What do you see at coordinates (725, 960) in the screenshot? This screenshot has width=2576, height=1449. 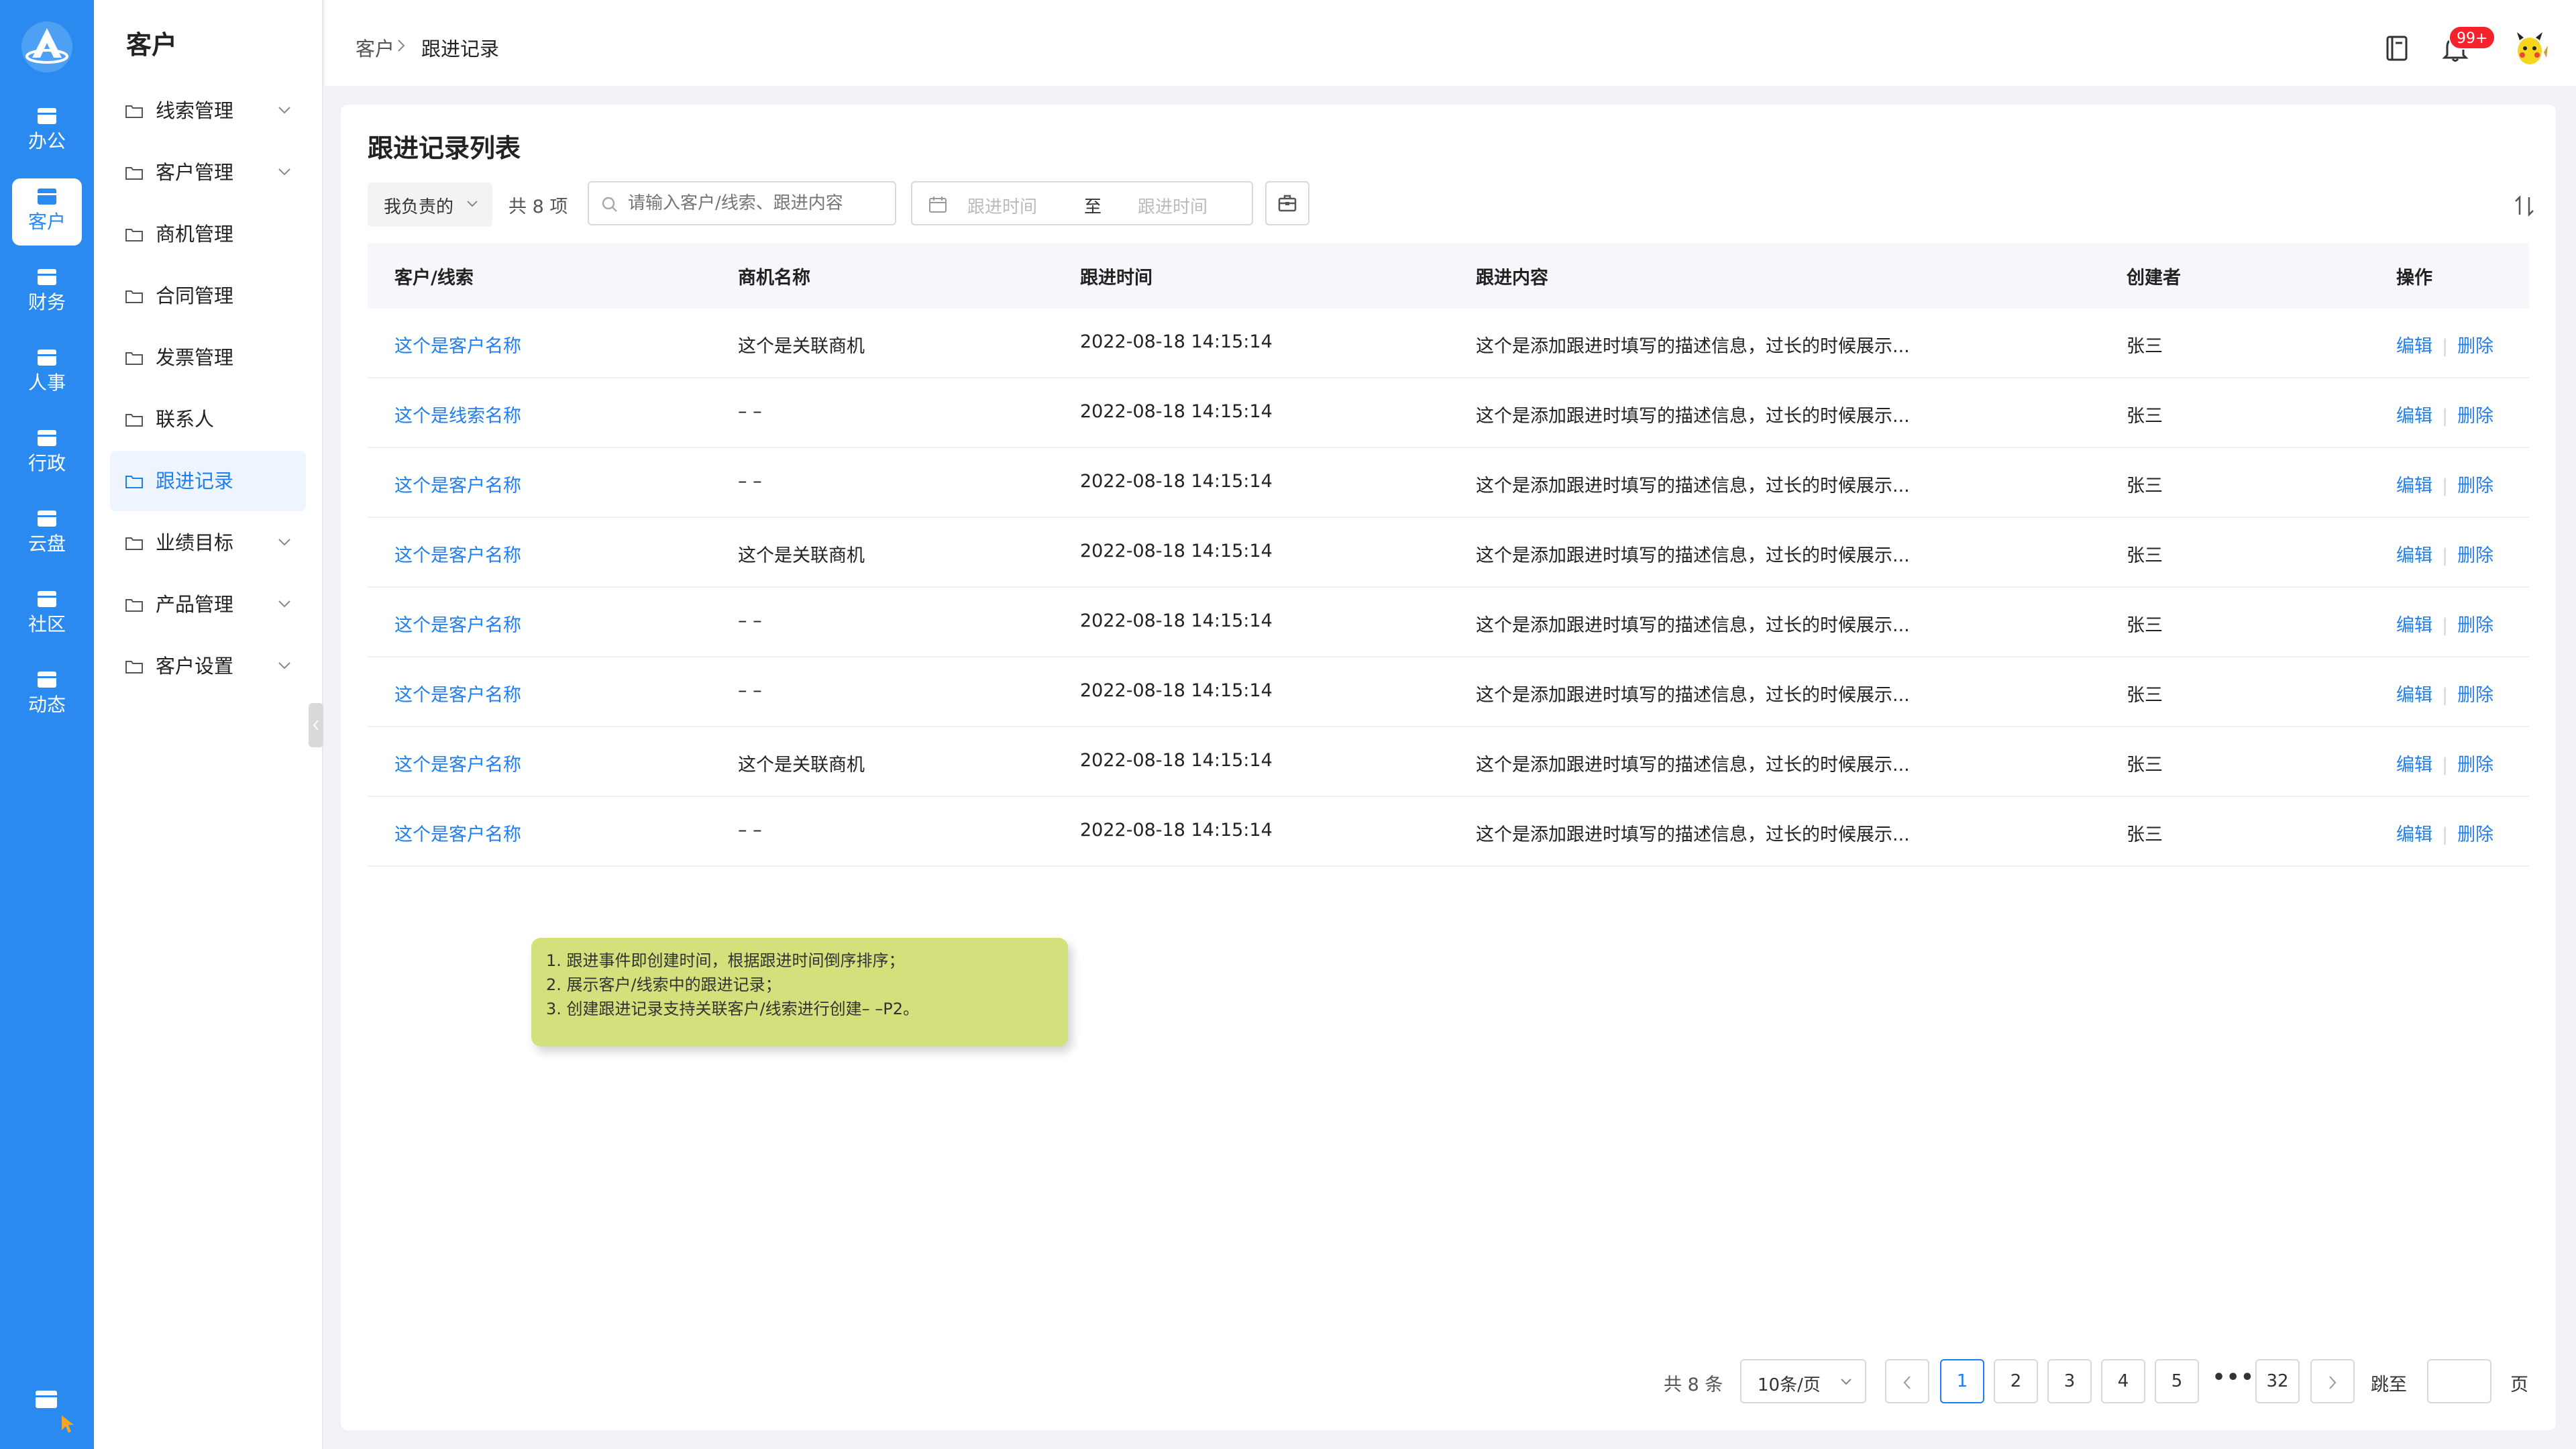 I see `note-line: 1. 跟进事件即创建时间，根据跟进时间倒序排序；` at bounding box center [725, 960].